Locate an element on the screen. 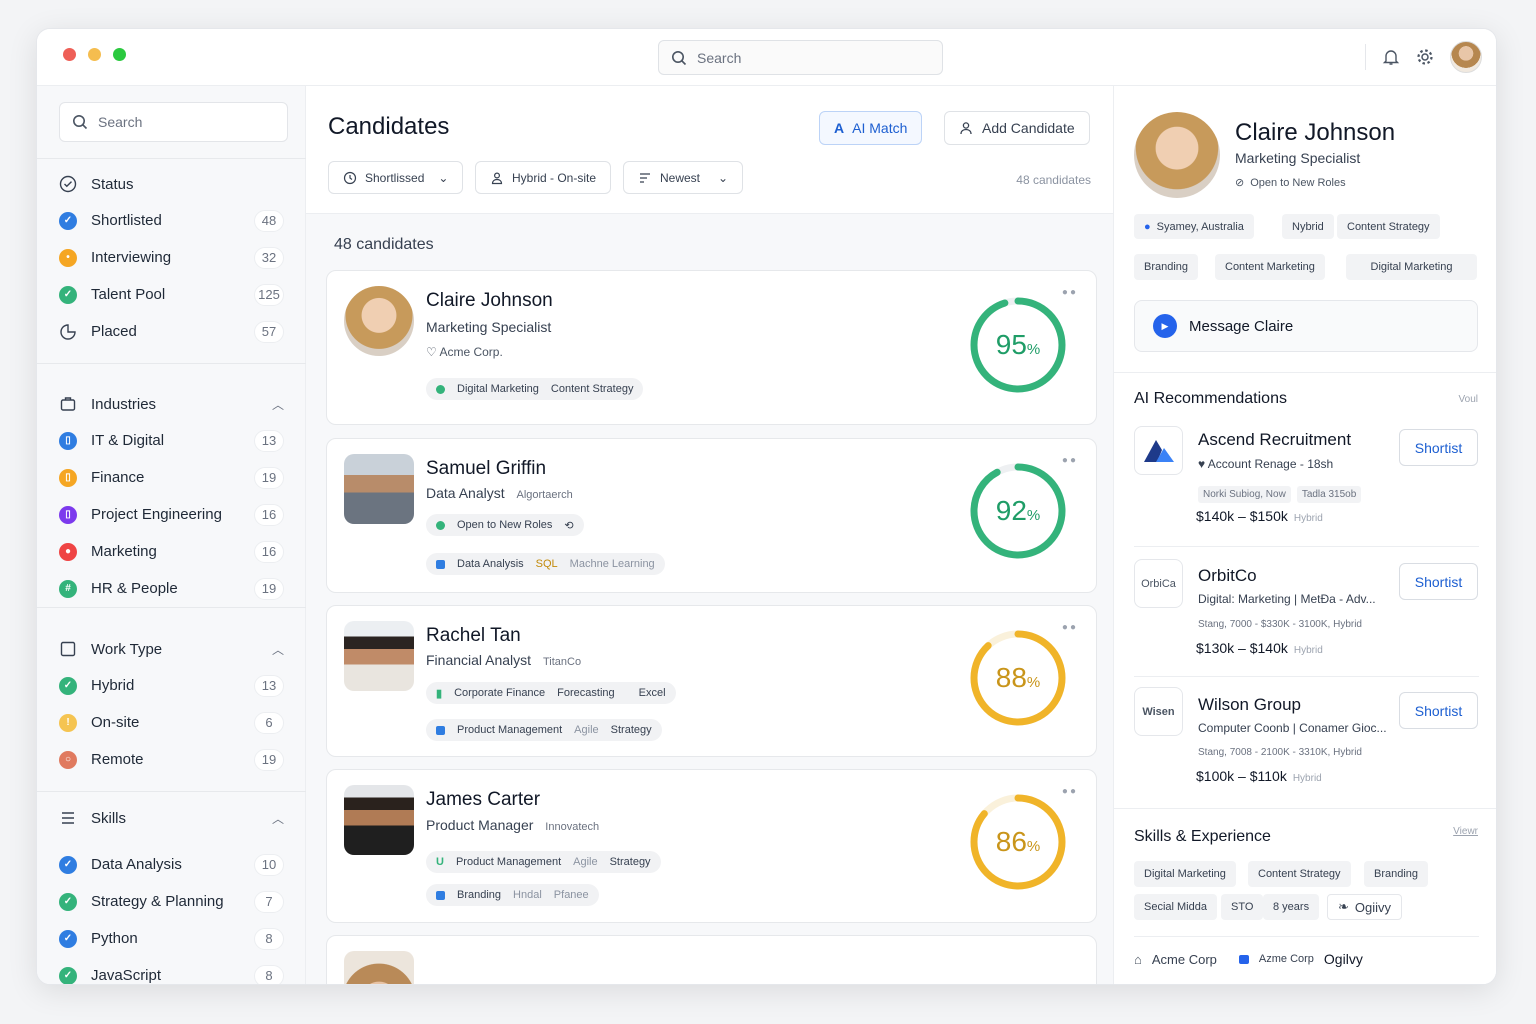 The width and height of the screenshot is (1536, 1024). message-button: ▶ Message Claire is located at coordinates (1306, 326).